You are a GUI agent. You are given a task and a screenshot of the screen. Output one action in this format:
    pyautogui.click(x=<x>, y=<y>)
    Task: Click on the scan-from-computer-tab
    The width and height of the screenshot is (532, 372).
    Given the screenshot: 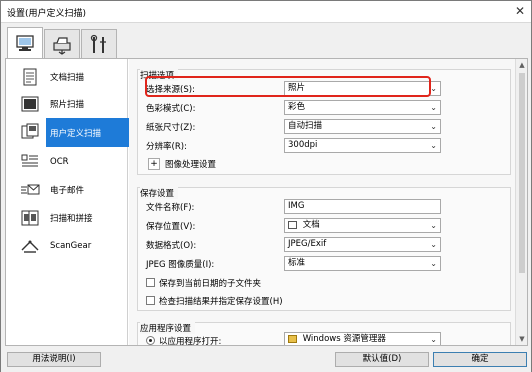 What is the action you would take?
    pyautogui.click(x=25, y=43)
    